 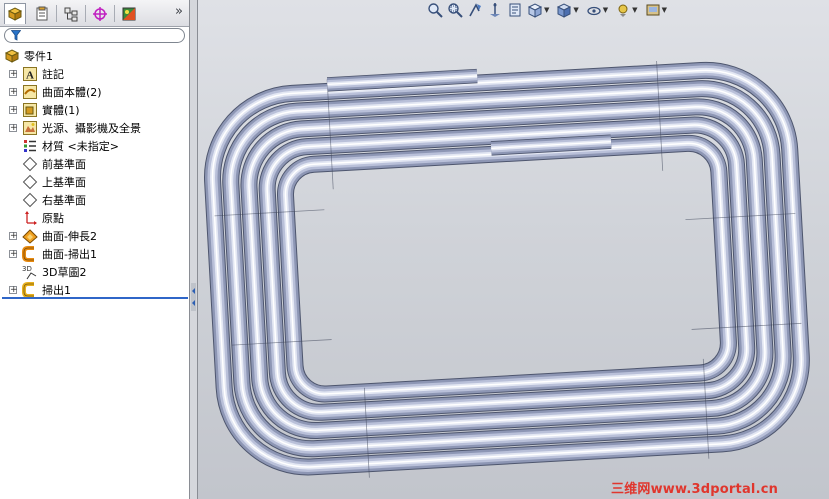 I want to click on filter-icon, so click(x=16, y=35).